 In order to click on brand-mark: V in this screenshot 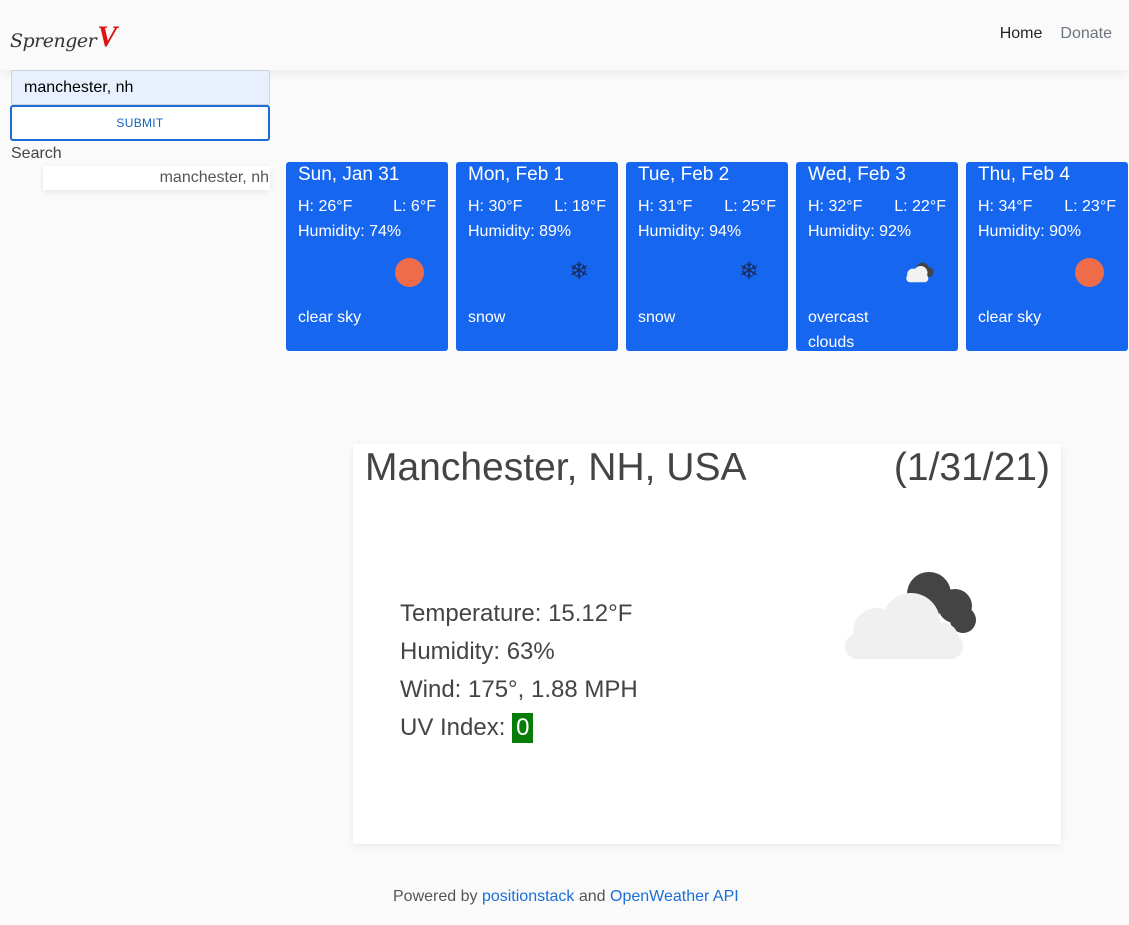, I will do `click(107, 36)`.